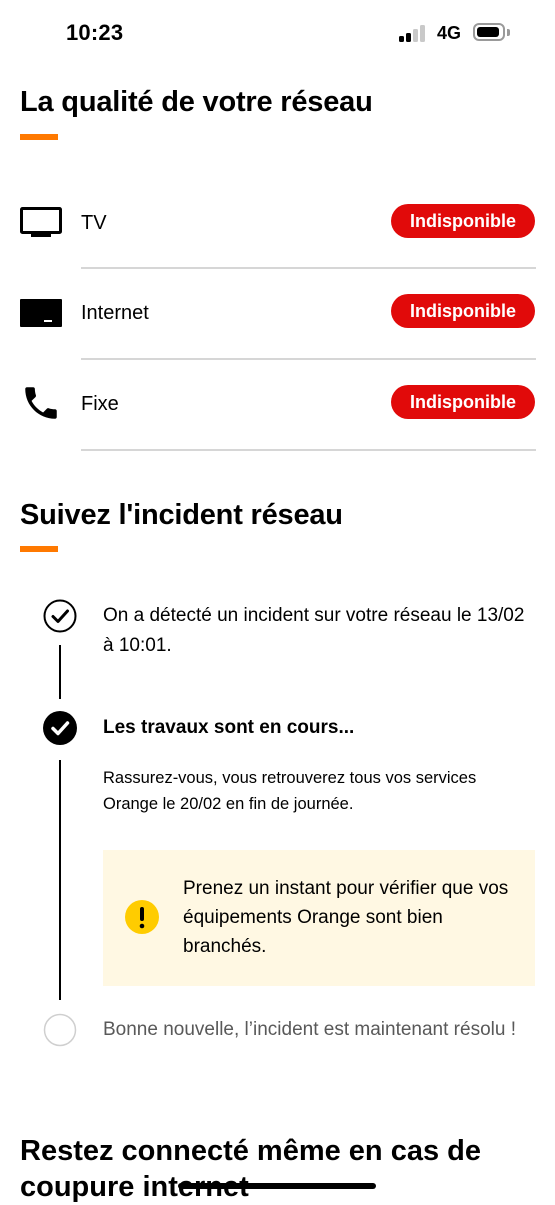 This screenshot has width=555, height=1205. What do you see at coordinates (41, 405) in the screenshot?
I see `phone-icon` at bounding box center [41, 405].